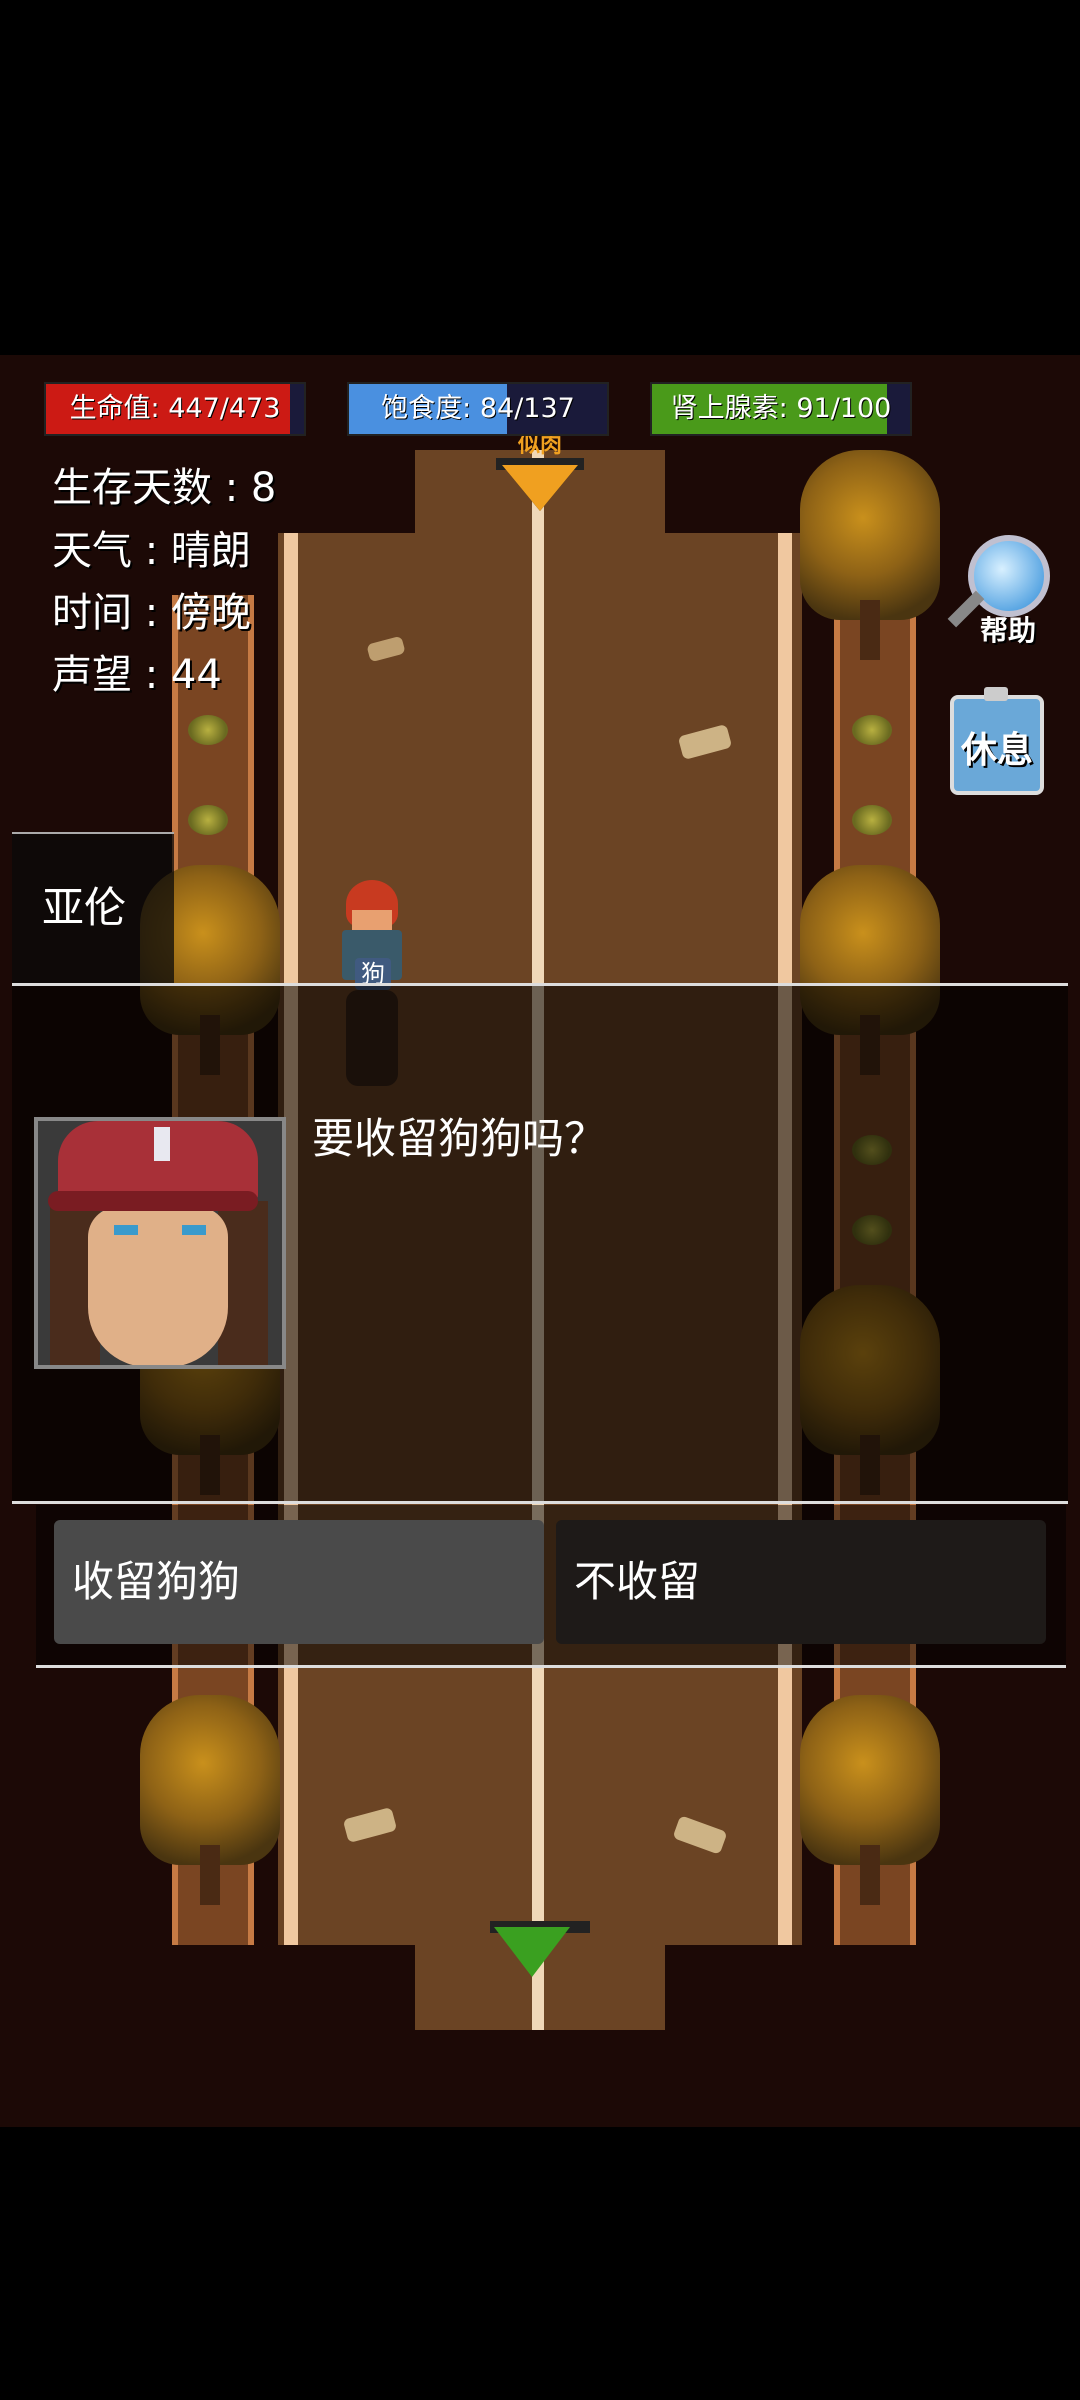 This screenshot has height=2400, width=1080. Describe the element at coordinates (801, 1582) in the screenshot. I see `decline-button: 不收留` at that location.